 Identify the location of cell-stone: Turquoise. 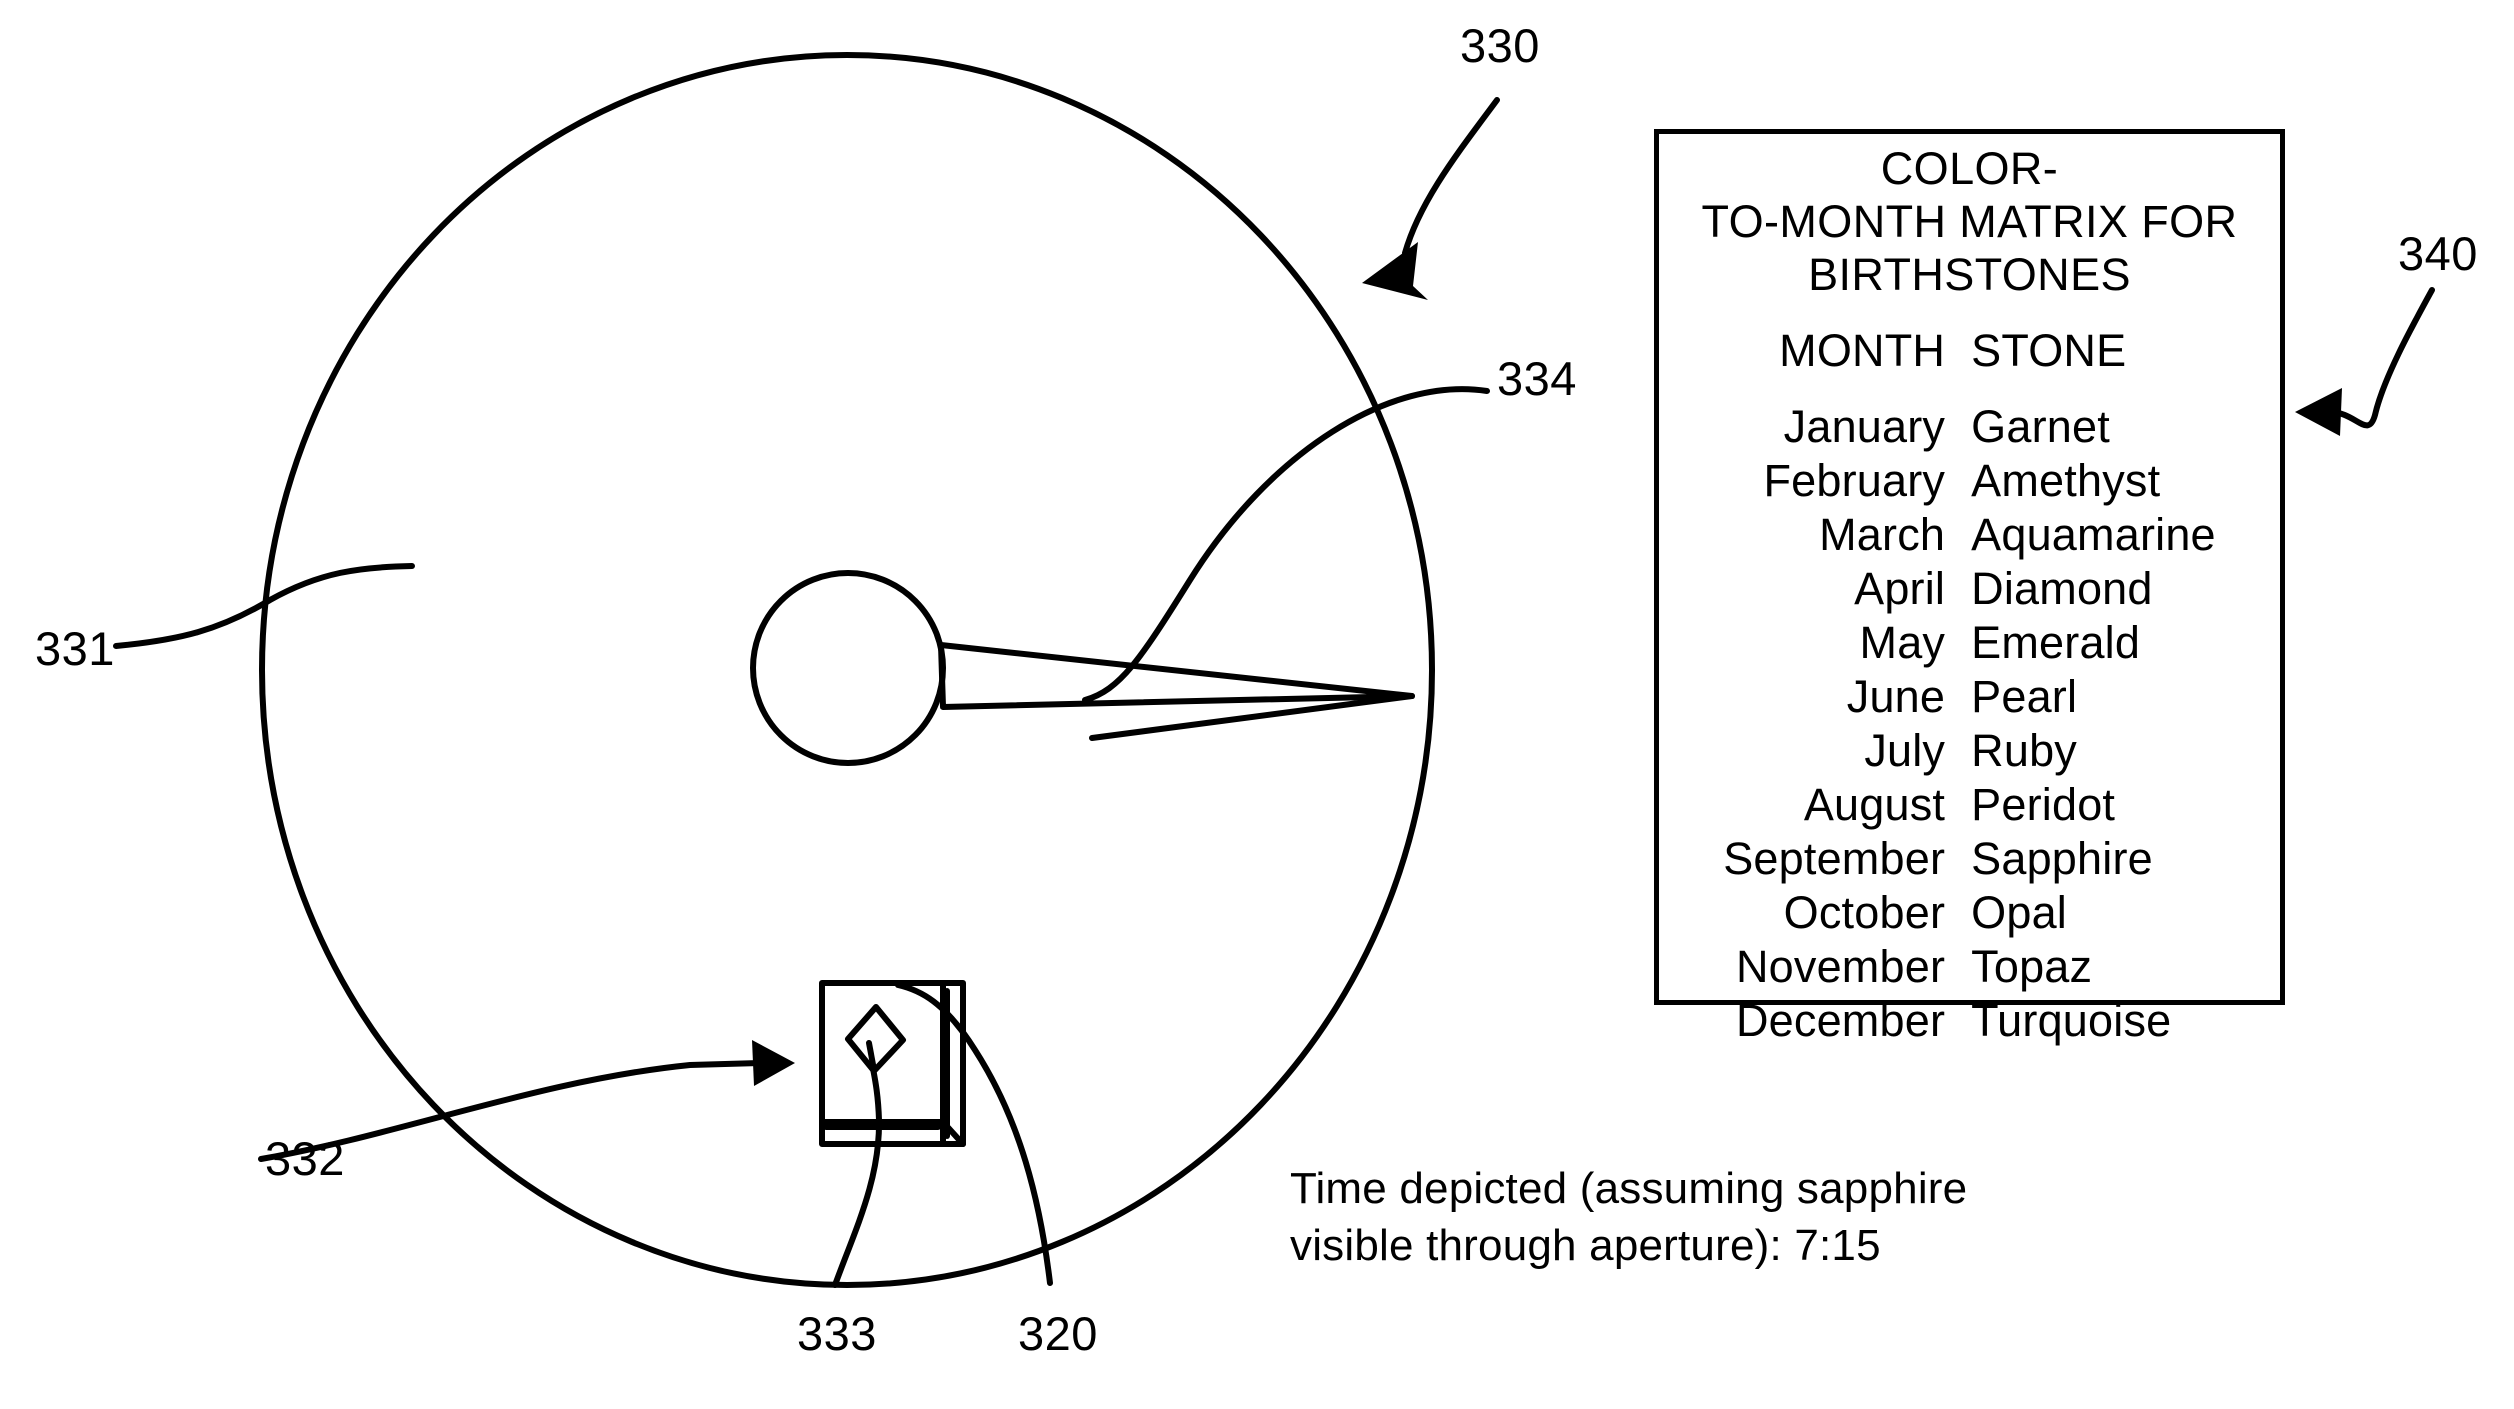
(2071, 1020).